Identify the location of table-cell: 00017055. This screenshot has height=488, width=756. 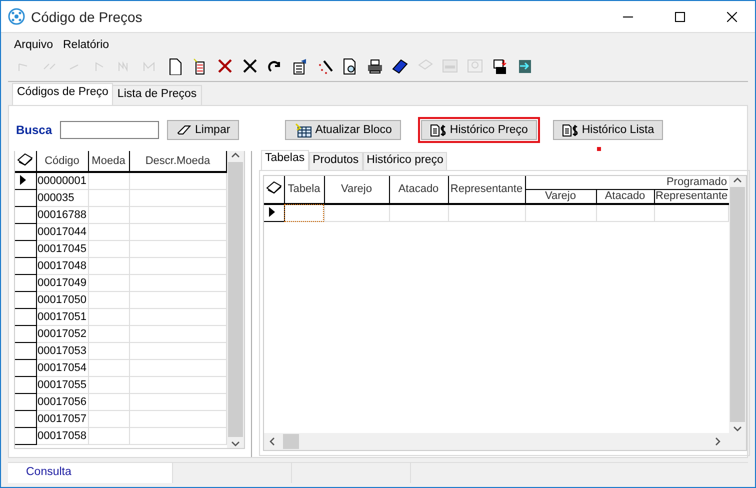
(62, 385).